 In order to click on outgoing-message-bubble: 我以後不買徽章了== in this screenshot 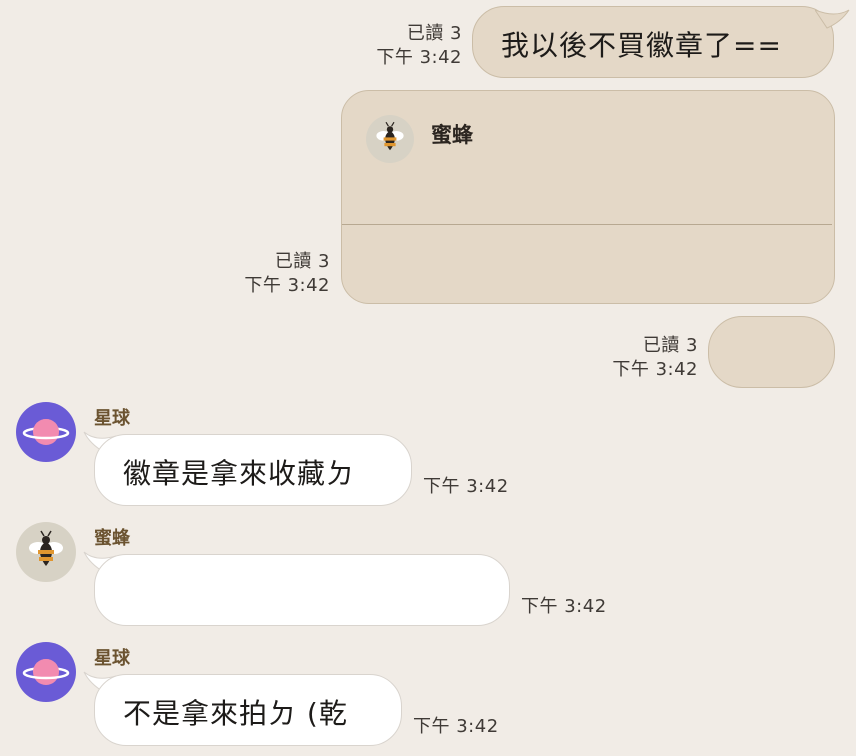, I will do `click(653, 42)`.